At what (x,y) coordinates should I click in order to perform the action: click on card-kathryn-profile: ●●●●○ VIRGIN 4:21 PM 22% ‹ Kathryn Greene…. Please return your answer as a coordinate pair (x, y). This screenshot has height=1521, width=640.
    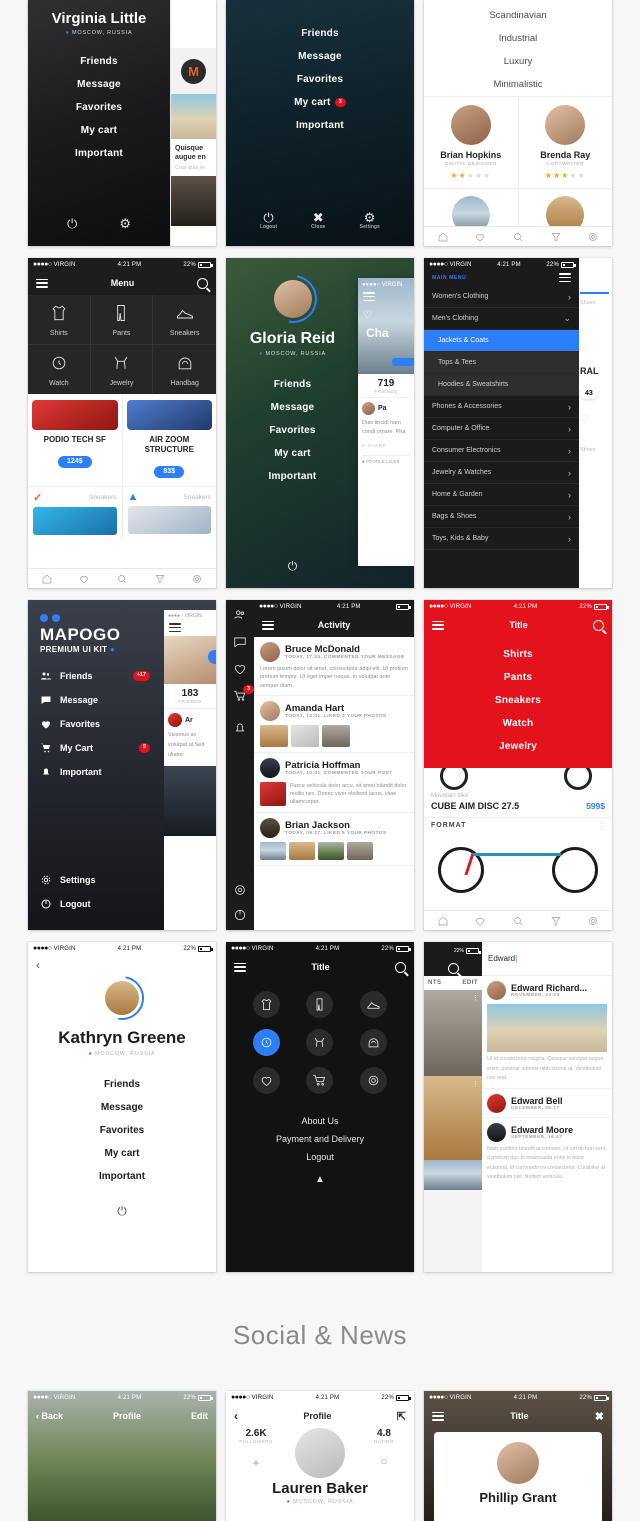
    Looking at the image, I should click on (122, 1107).